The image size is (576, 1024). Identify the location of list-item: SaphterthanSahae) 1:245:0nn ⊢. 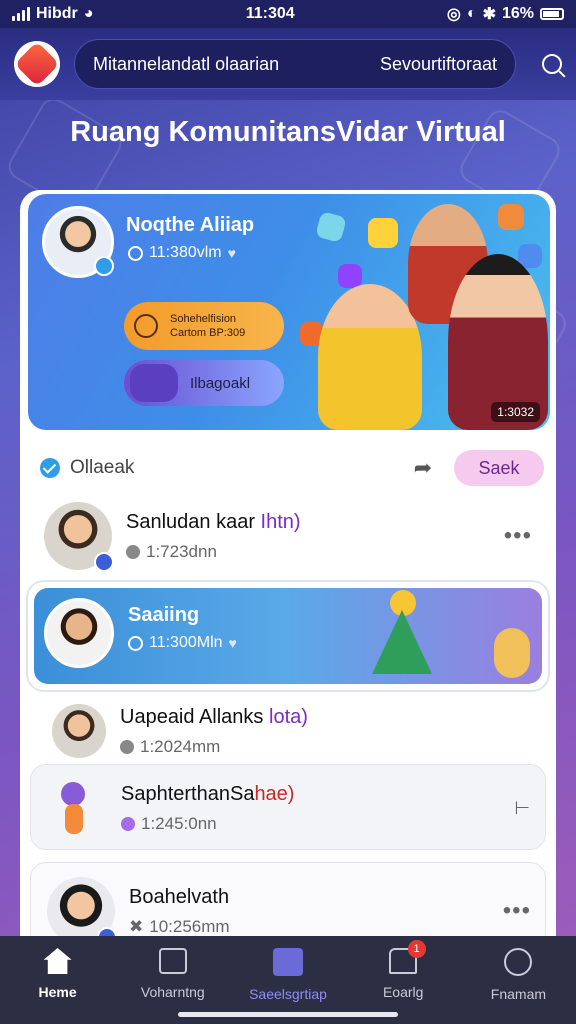
(289, 808).